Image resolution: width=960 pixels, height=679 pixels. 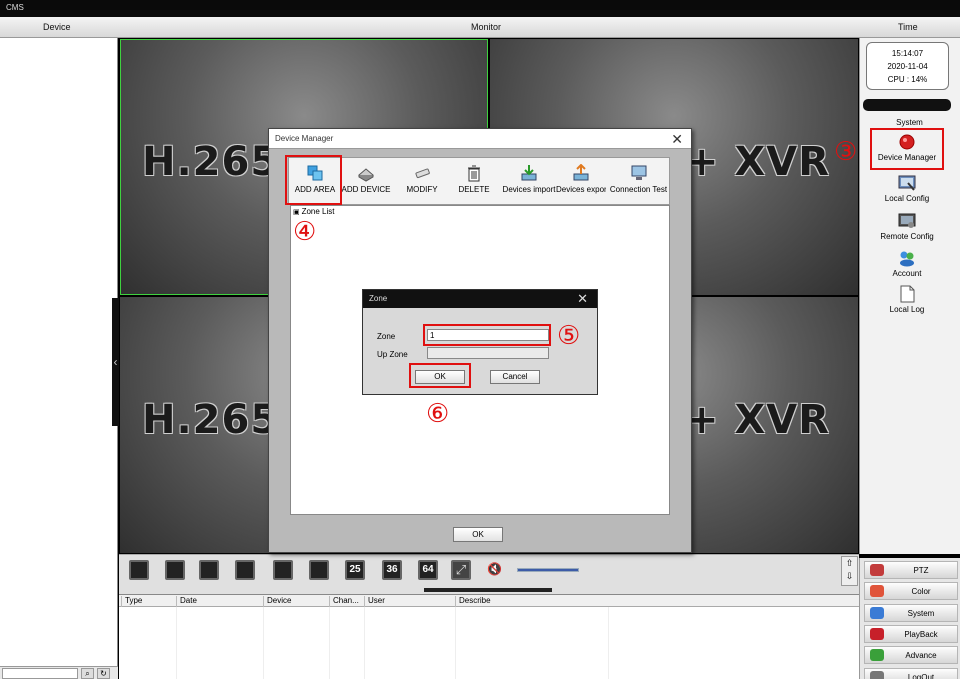 I want to click on menu-item-advance: Advance, so click(x=911, y=655).